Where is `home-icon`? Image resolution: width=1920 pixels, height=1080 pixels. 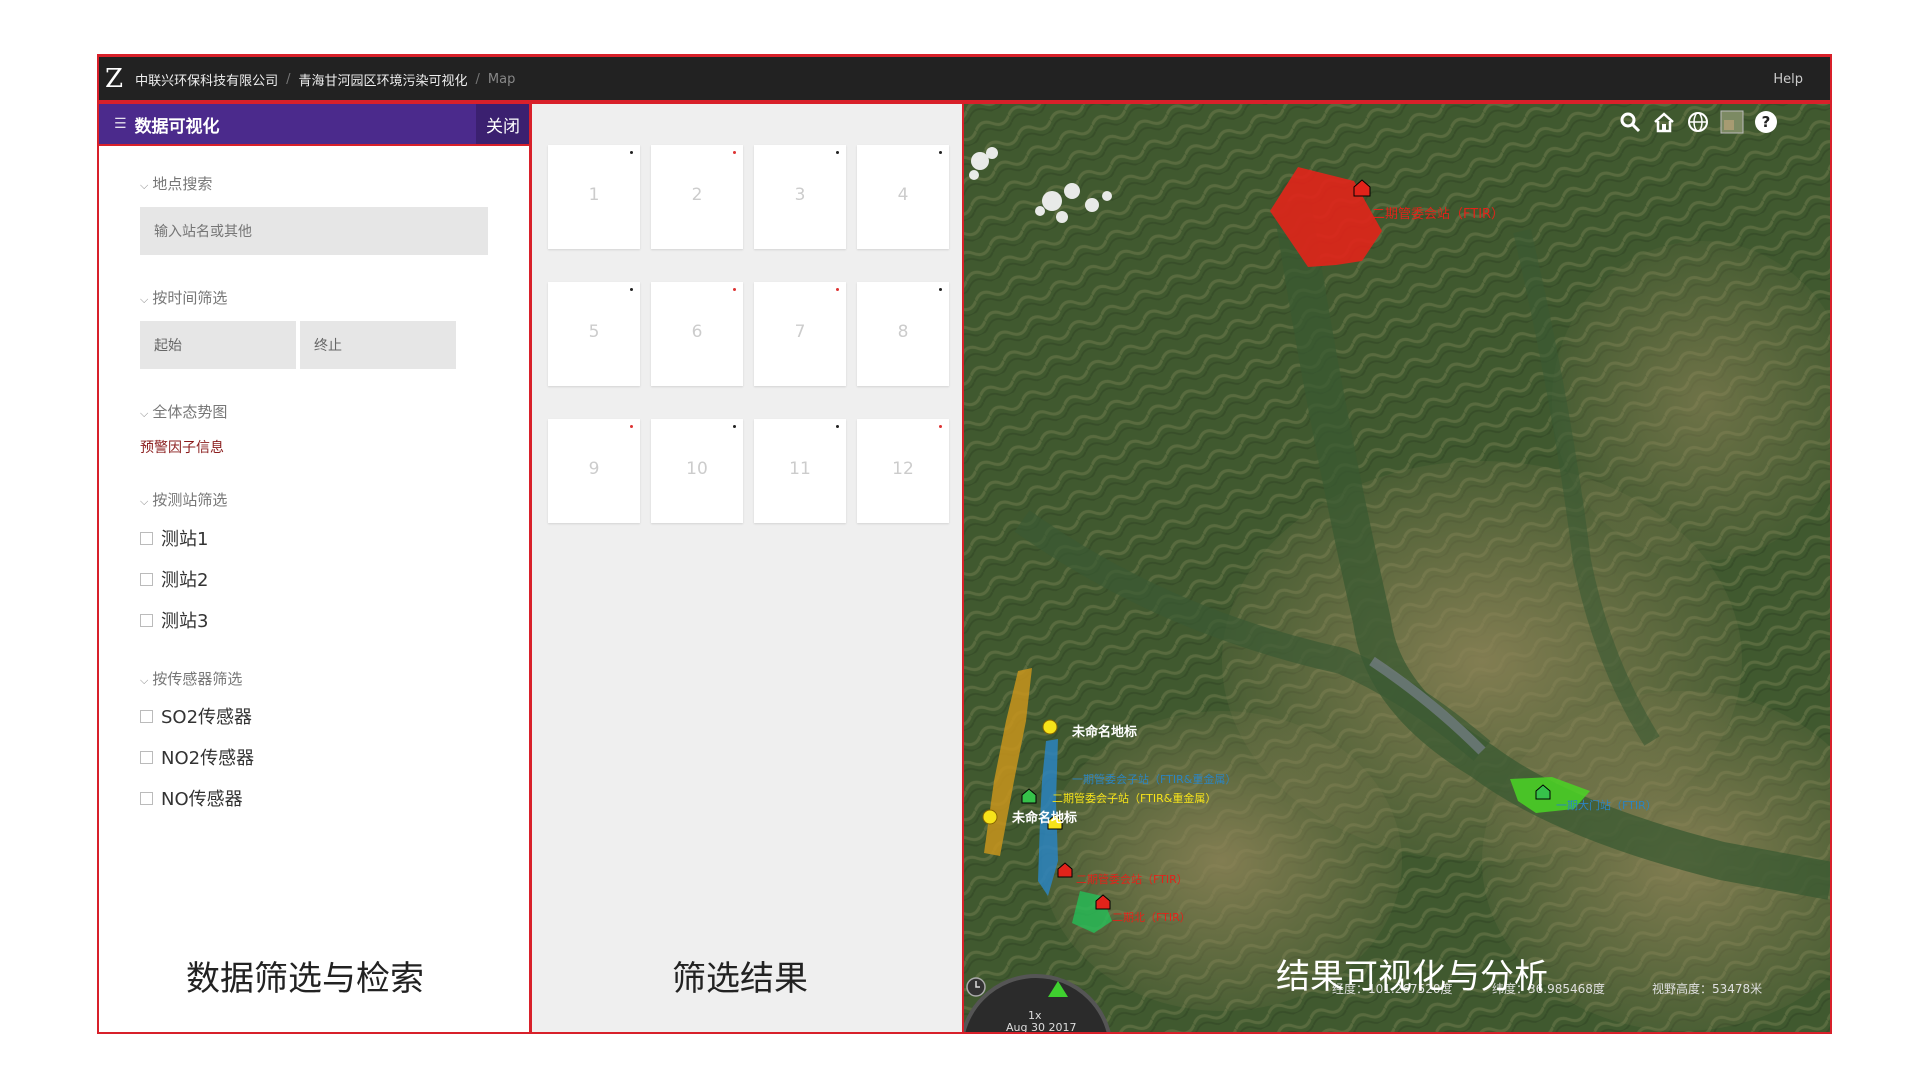 home-icon is located at coordinates (1664, 122).